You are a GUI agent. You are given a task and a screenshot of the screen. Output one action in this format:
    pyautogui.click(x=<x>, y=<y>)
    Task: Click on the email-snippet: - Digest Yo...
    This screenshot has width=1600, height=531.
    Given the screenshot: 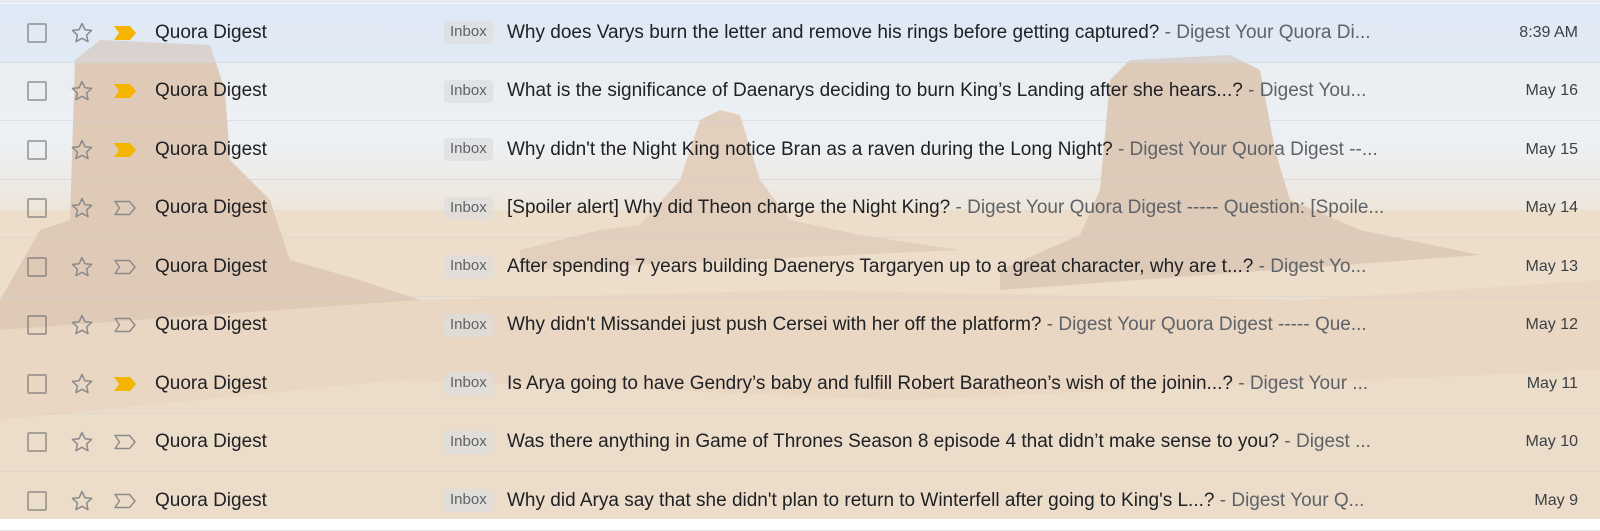 What is the action you would take?
    pyautogui.click(x=1310, y=266)
    